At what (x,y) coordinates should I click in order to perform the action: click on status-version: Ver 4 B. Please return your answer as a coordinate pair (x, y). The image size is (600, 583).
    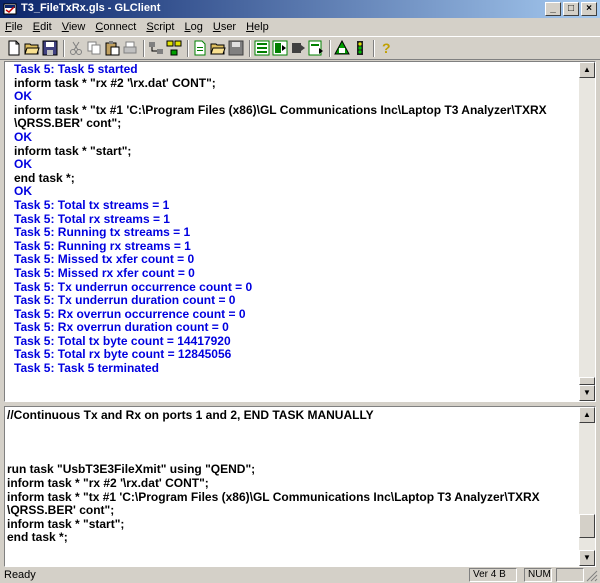
    Looking at the image, I should click on (493, 575).